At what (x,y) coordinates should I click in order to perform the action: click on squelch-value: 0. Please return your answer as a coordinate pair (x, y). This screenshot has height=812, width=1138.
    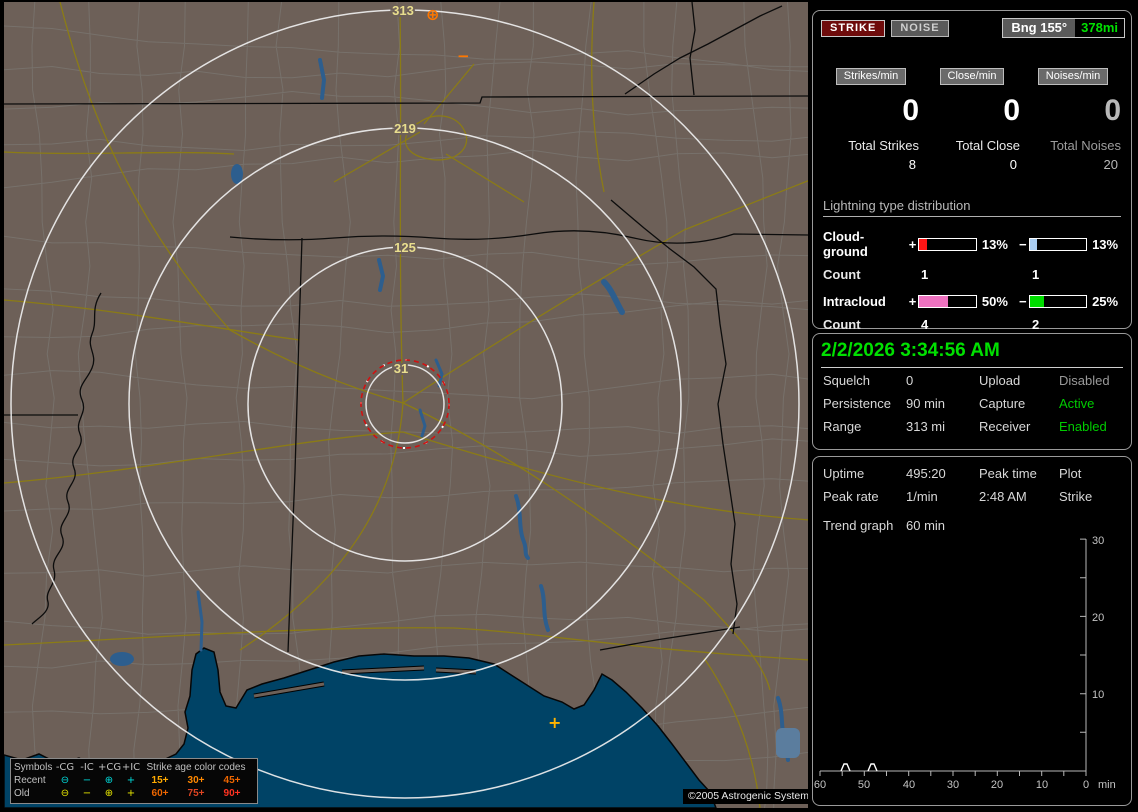
    Looking at the image, I should click on (910, 380).